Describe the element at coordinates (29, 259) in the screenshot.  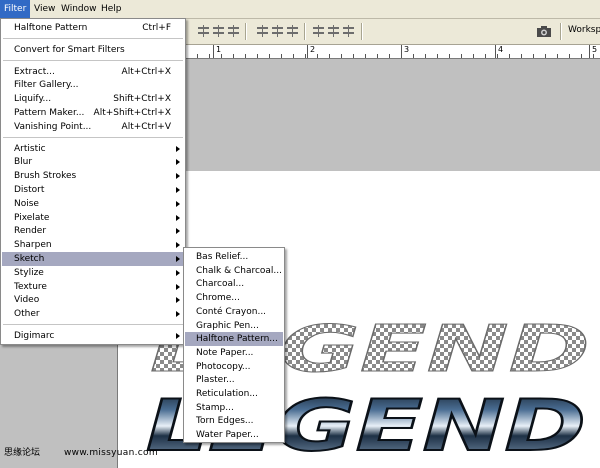
I see `menu-item-label: Sketch` at that location.